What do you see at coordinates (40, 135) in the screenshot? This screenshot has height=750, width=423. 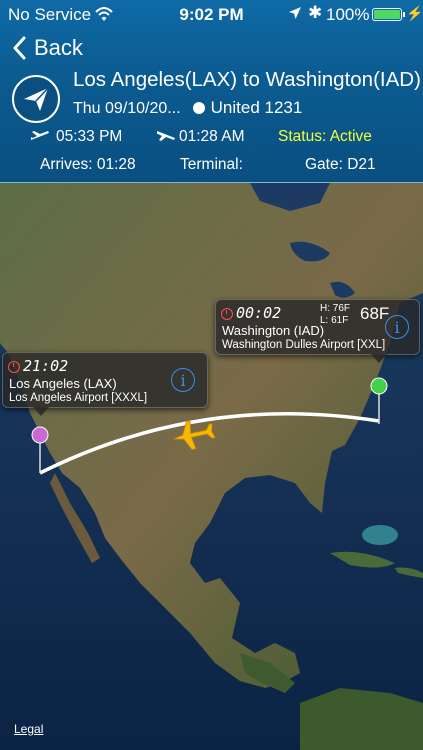 I see `takeoff-icon` at bounding box center [40, 135].